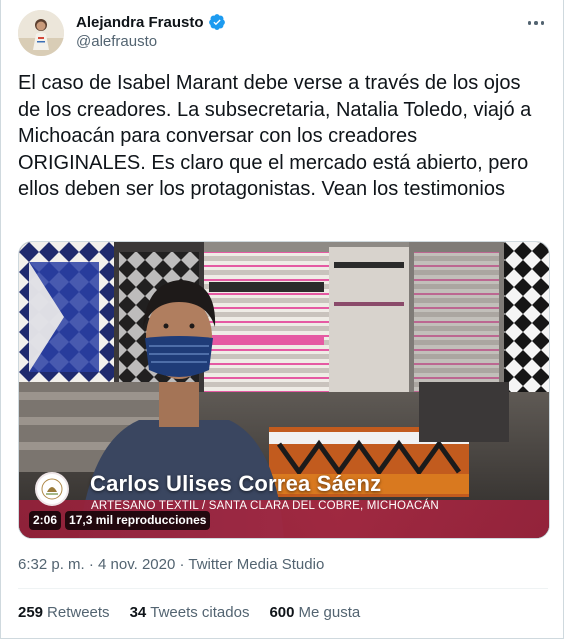 Image resolution: width=564 pixels, height=639 pixels. I want to click on lower-third-name: Carlos Ulises Correa Sáenz, so click(236, 483).